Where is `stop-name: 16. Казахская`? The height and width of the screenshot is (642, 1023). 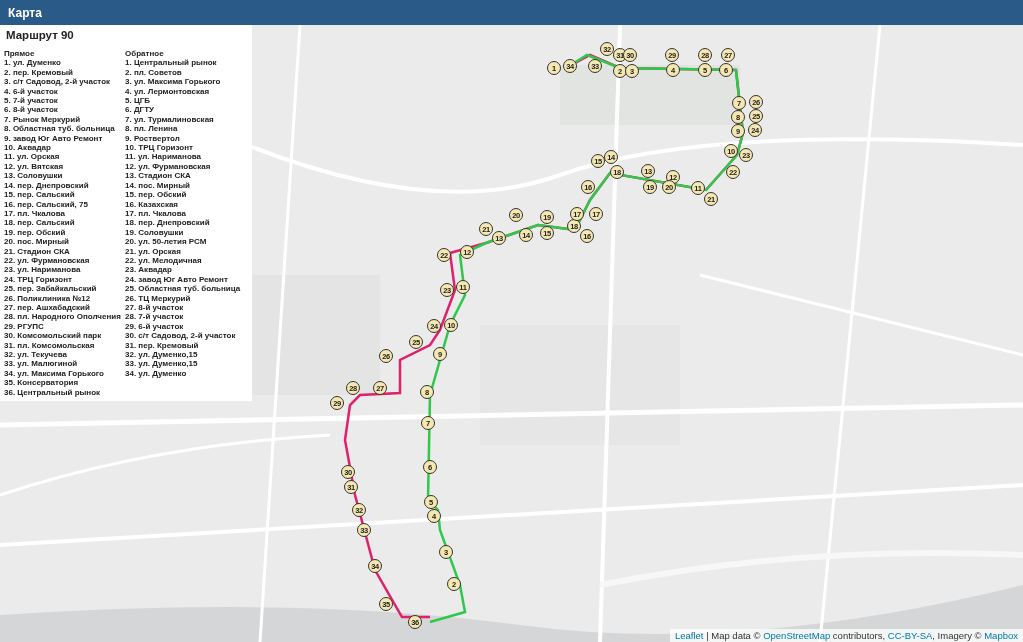
stop-name: 16. Казахская is located at coordinates (152, 204).